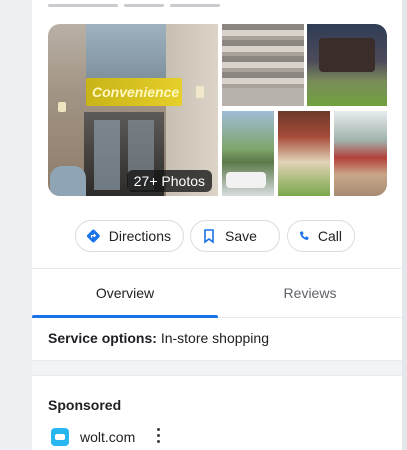  What do you see at coordinates (125, 293) in the screenshot?
I see `tab-overview: Overview` at bounding box center [125, 293].